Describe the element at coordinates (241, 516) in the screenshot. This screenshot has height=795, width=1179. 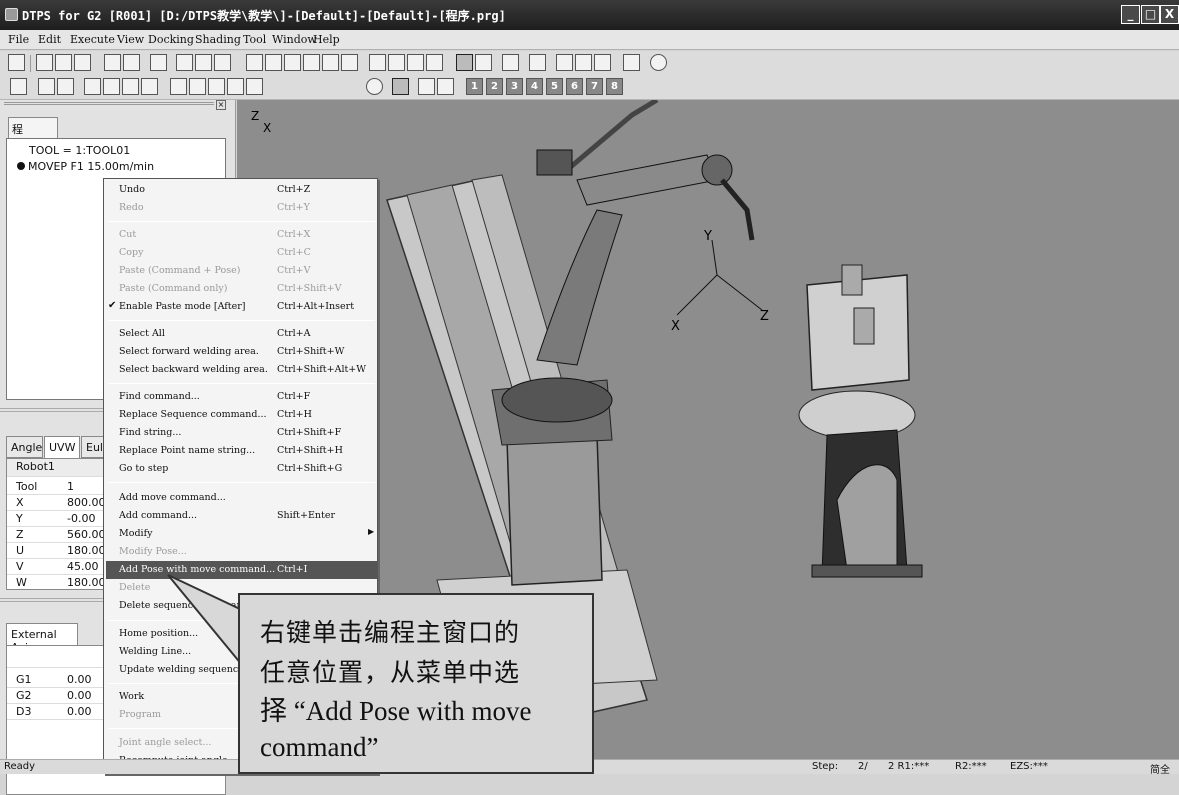
I see `menu-item-add-command: Add command... Shift+Enter` at that location.